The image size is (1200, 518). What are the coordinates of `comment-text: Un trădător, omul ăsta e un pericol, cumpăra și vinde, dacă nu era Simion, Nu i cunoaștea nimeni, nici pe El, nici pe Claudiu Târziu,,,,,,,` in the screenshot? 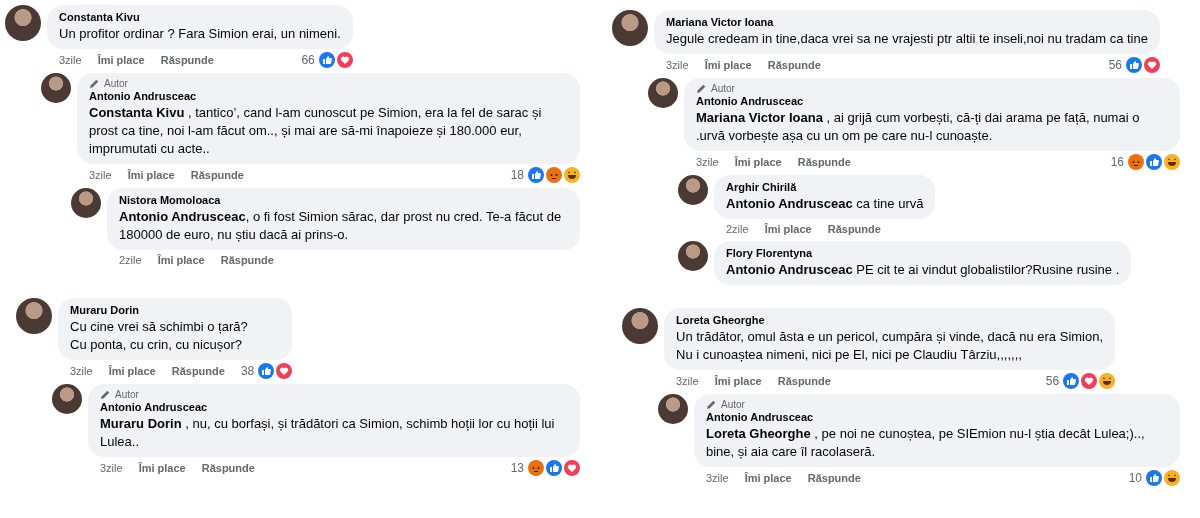 It's located at (890, 346).